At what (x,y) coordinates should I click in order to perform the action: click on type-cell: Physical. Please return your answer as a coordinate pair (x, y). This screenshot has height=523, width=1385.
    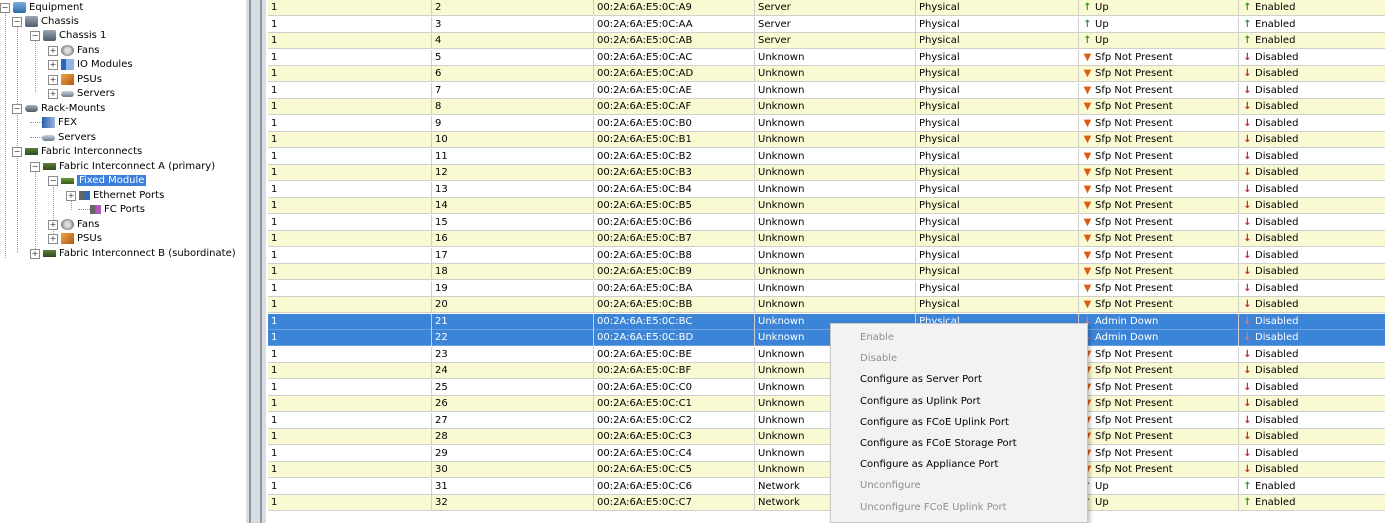
    Looking at the image, I should click on (996, 272).